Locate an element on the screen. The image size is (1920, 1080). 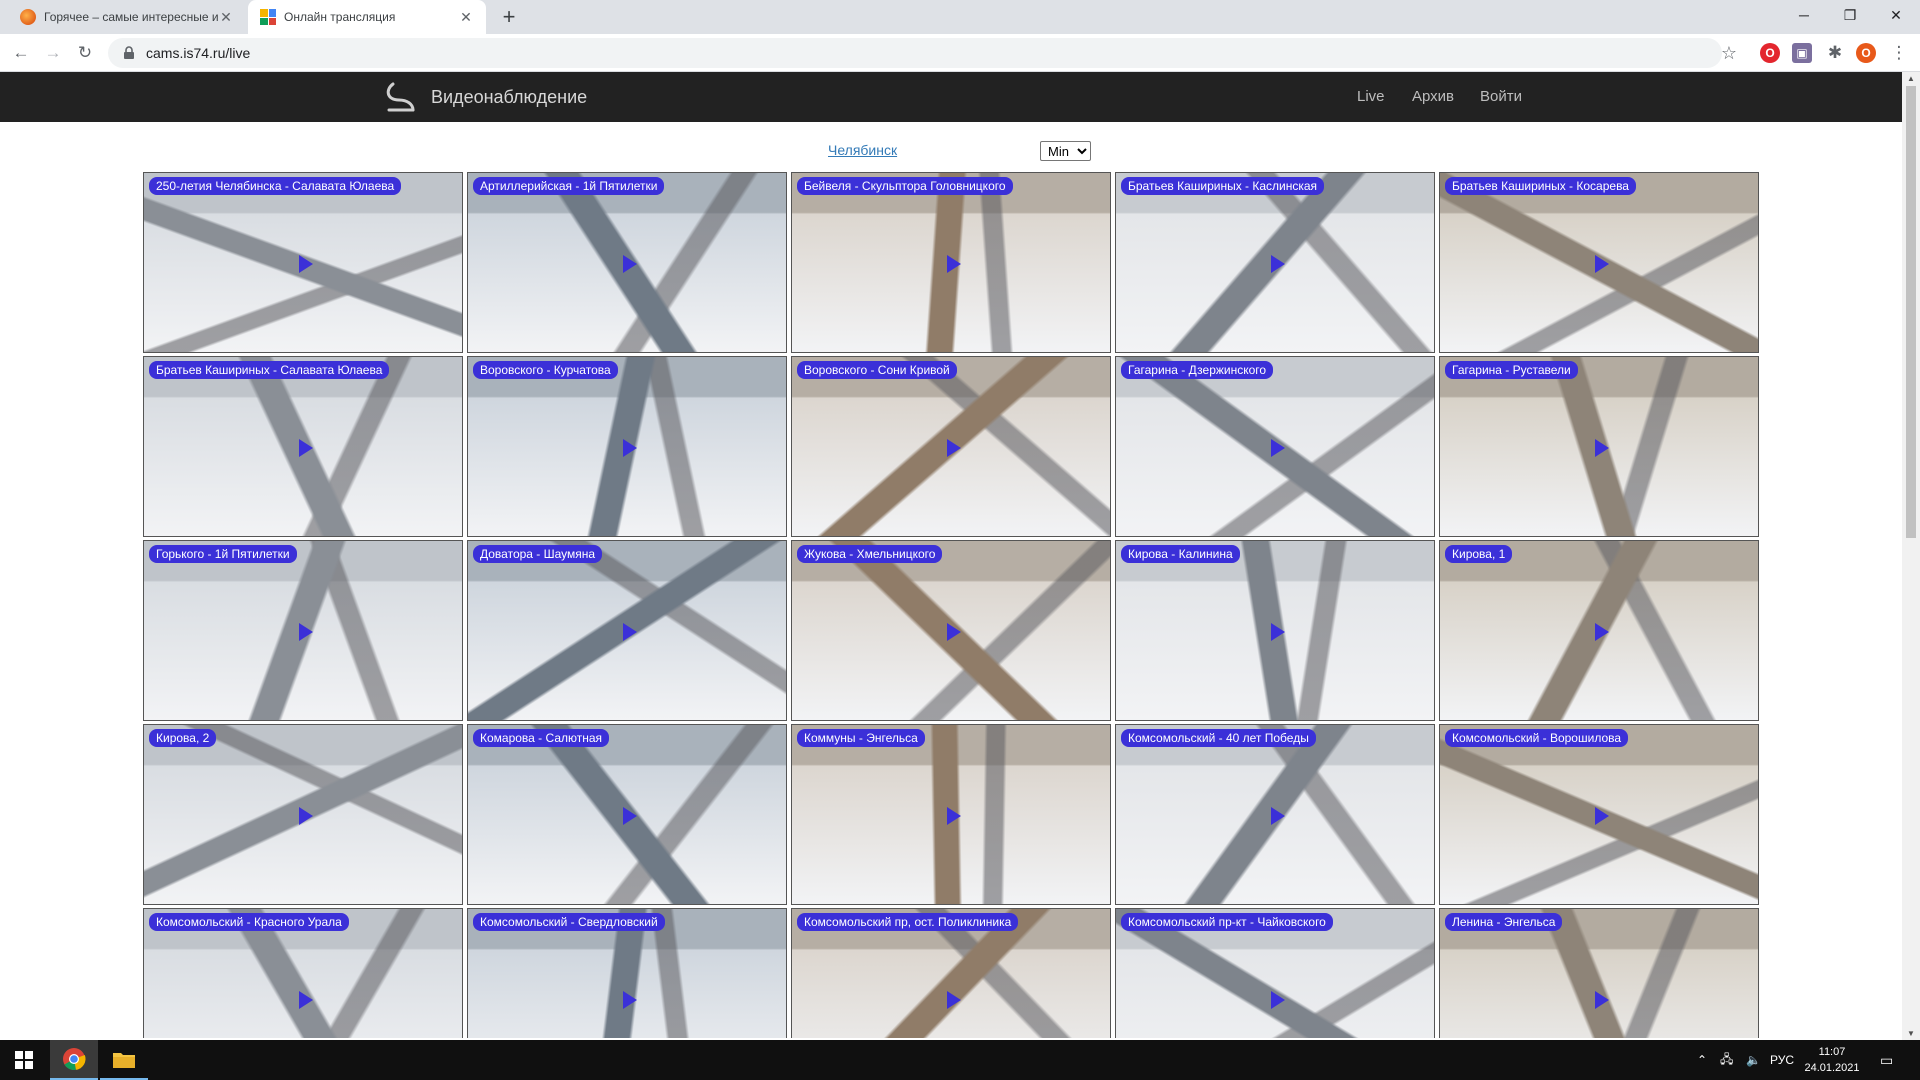
camera-tile: Бейвеля - Скульптора Головницкого is located at coordinates (951, 262).